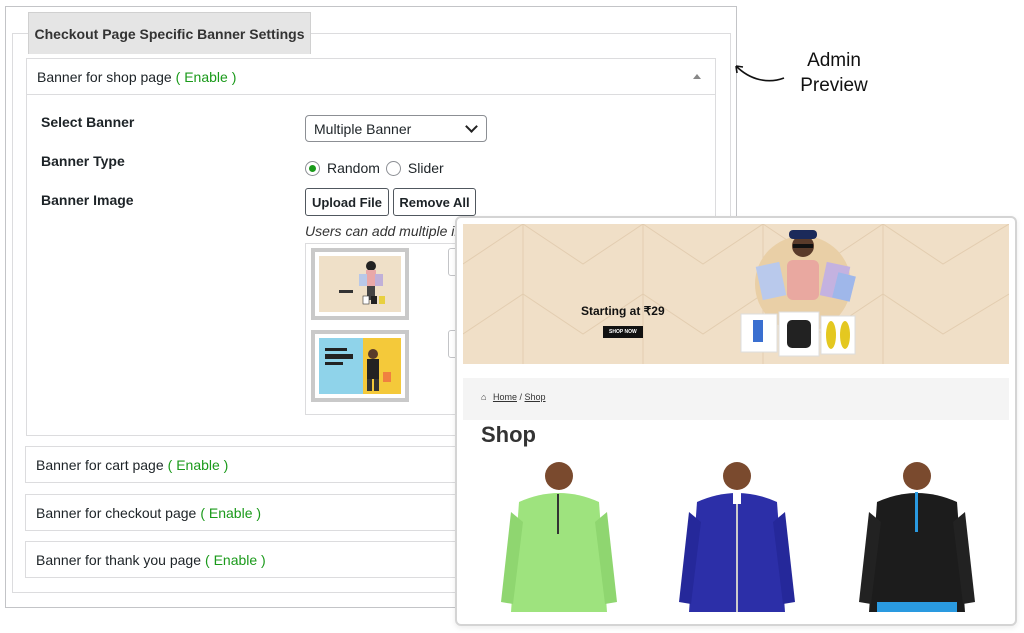 The width and height of the screenshot is (1024, 633). I want to click on shop-now-button: SHOP NOW, so click(623, 332).